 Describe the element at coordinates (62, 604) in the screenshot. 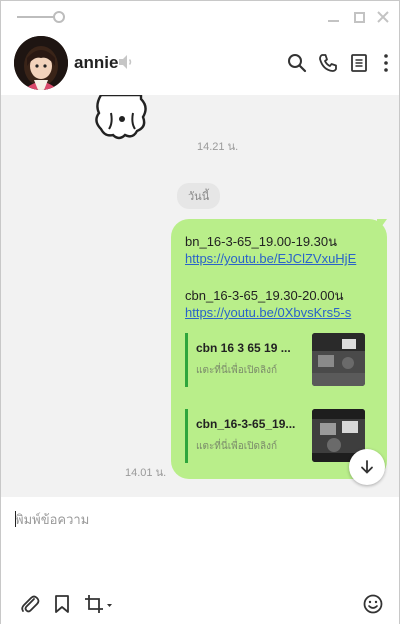

I see `bookmark-icon` at that location.